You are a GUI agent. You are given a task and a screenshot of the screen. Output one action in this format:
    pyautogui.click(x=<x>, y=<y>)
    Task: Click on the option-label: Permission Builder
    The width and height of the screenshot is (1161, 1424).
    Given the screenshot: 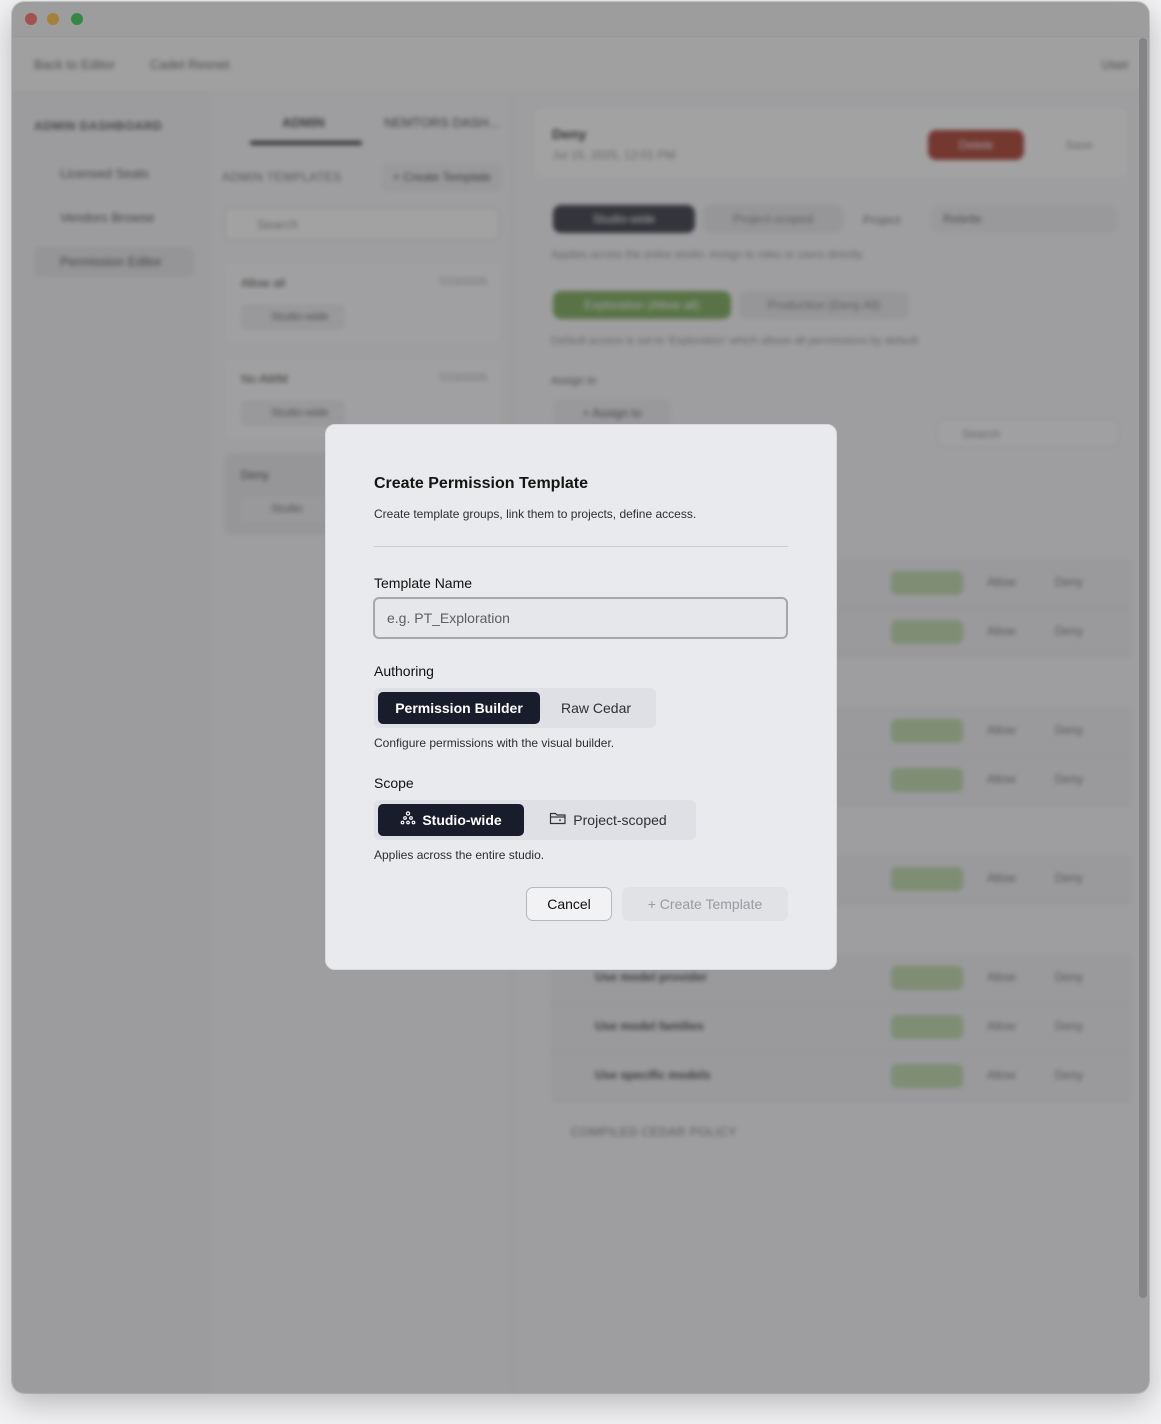 What is the action you would take?
    pyautogui.click(x=459, y=708)
    